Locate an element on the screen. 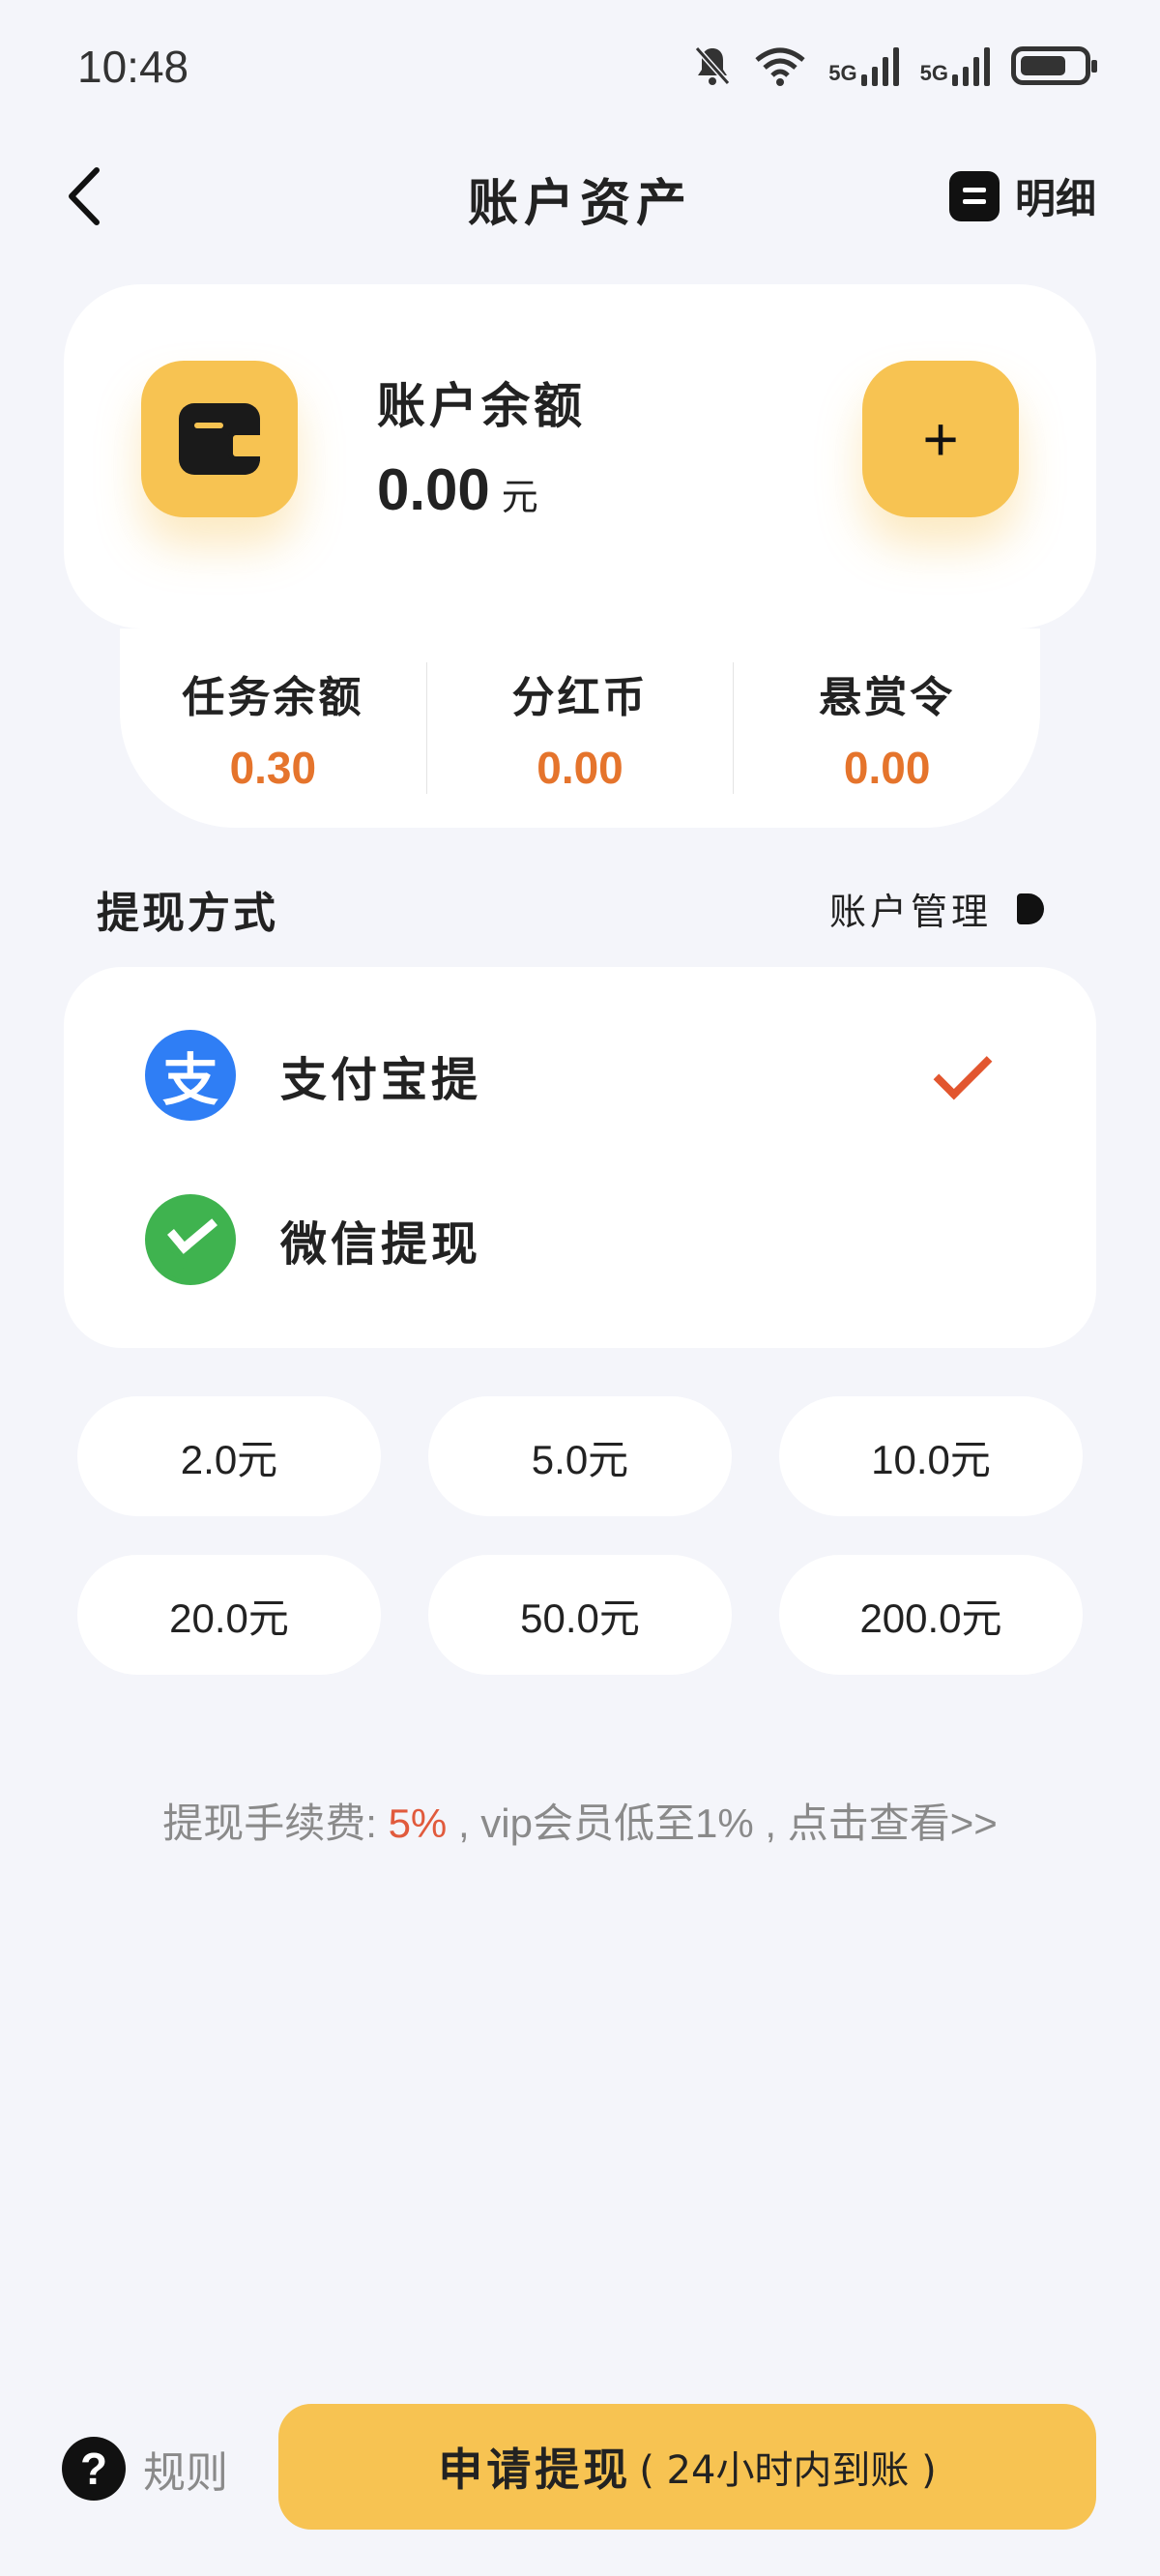 The image size is (1160, 2576). method-label: 微信提现 is located at coordinates (381, 1244).